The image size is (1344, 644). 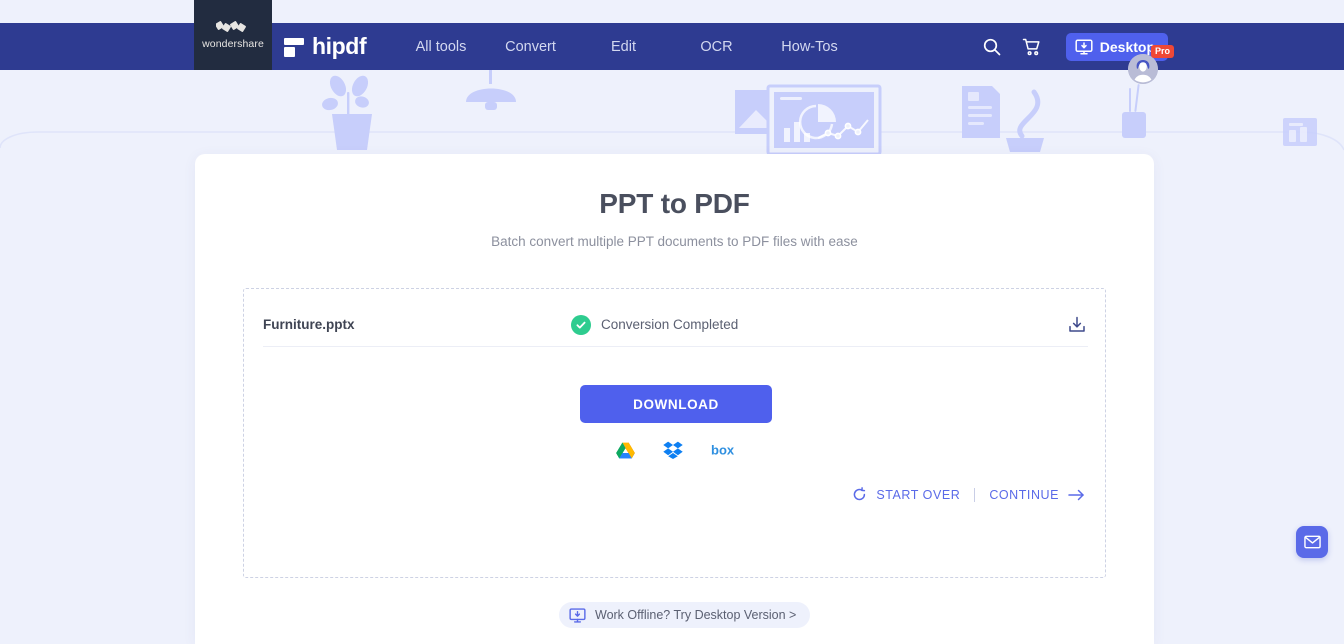 I want to click on avatar-icon, so click(x=1143, y=69).